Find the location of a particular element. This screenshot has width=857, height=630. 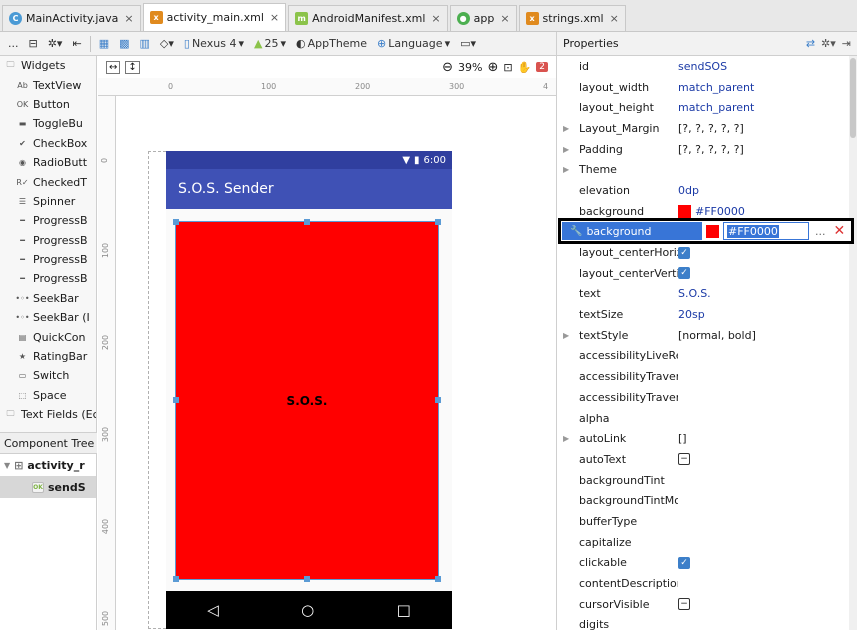

property-row: digits is located at coordinates (707, 622).